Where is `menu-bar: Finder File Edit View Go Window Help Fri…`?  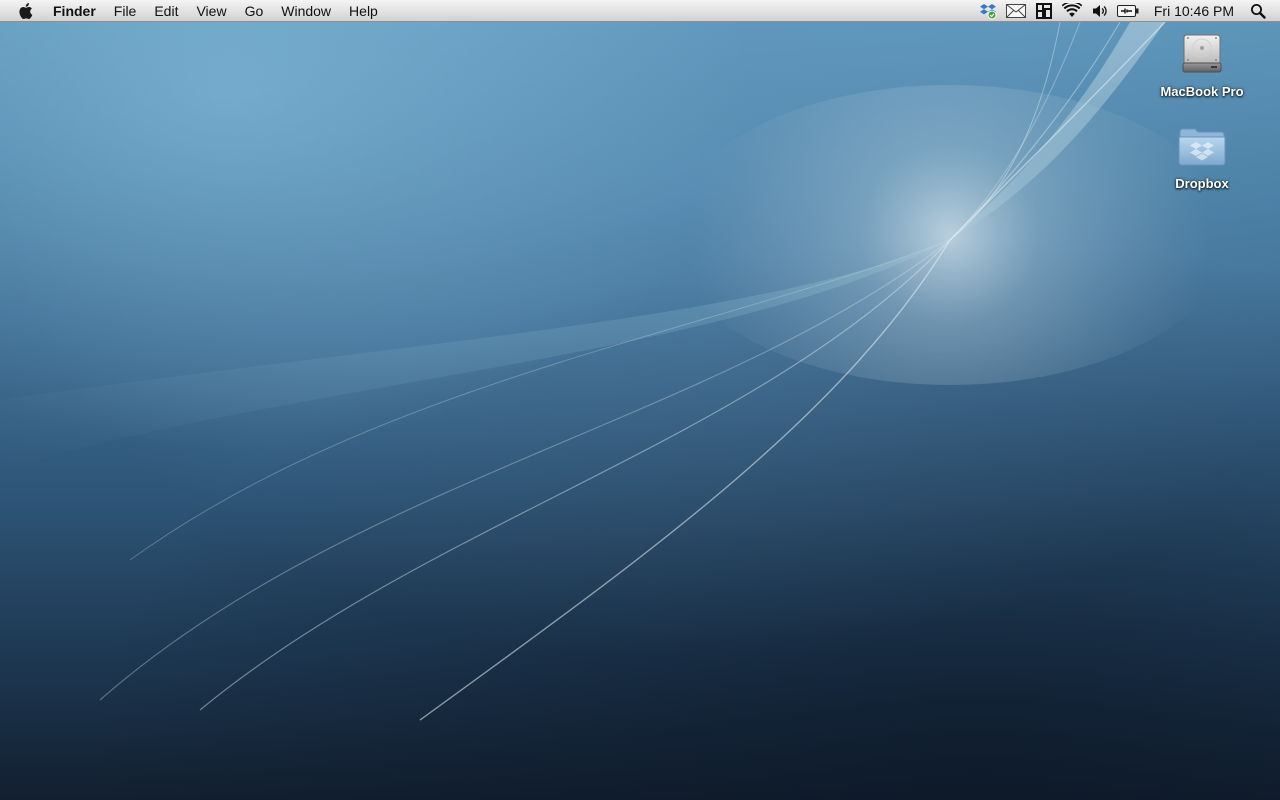
menu-bar: Finder File Edit View Go Window Help Fri… is located at coordinates (640, 11).